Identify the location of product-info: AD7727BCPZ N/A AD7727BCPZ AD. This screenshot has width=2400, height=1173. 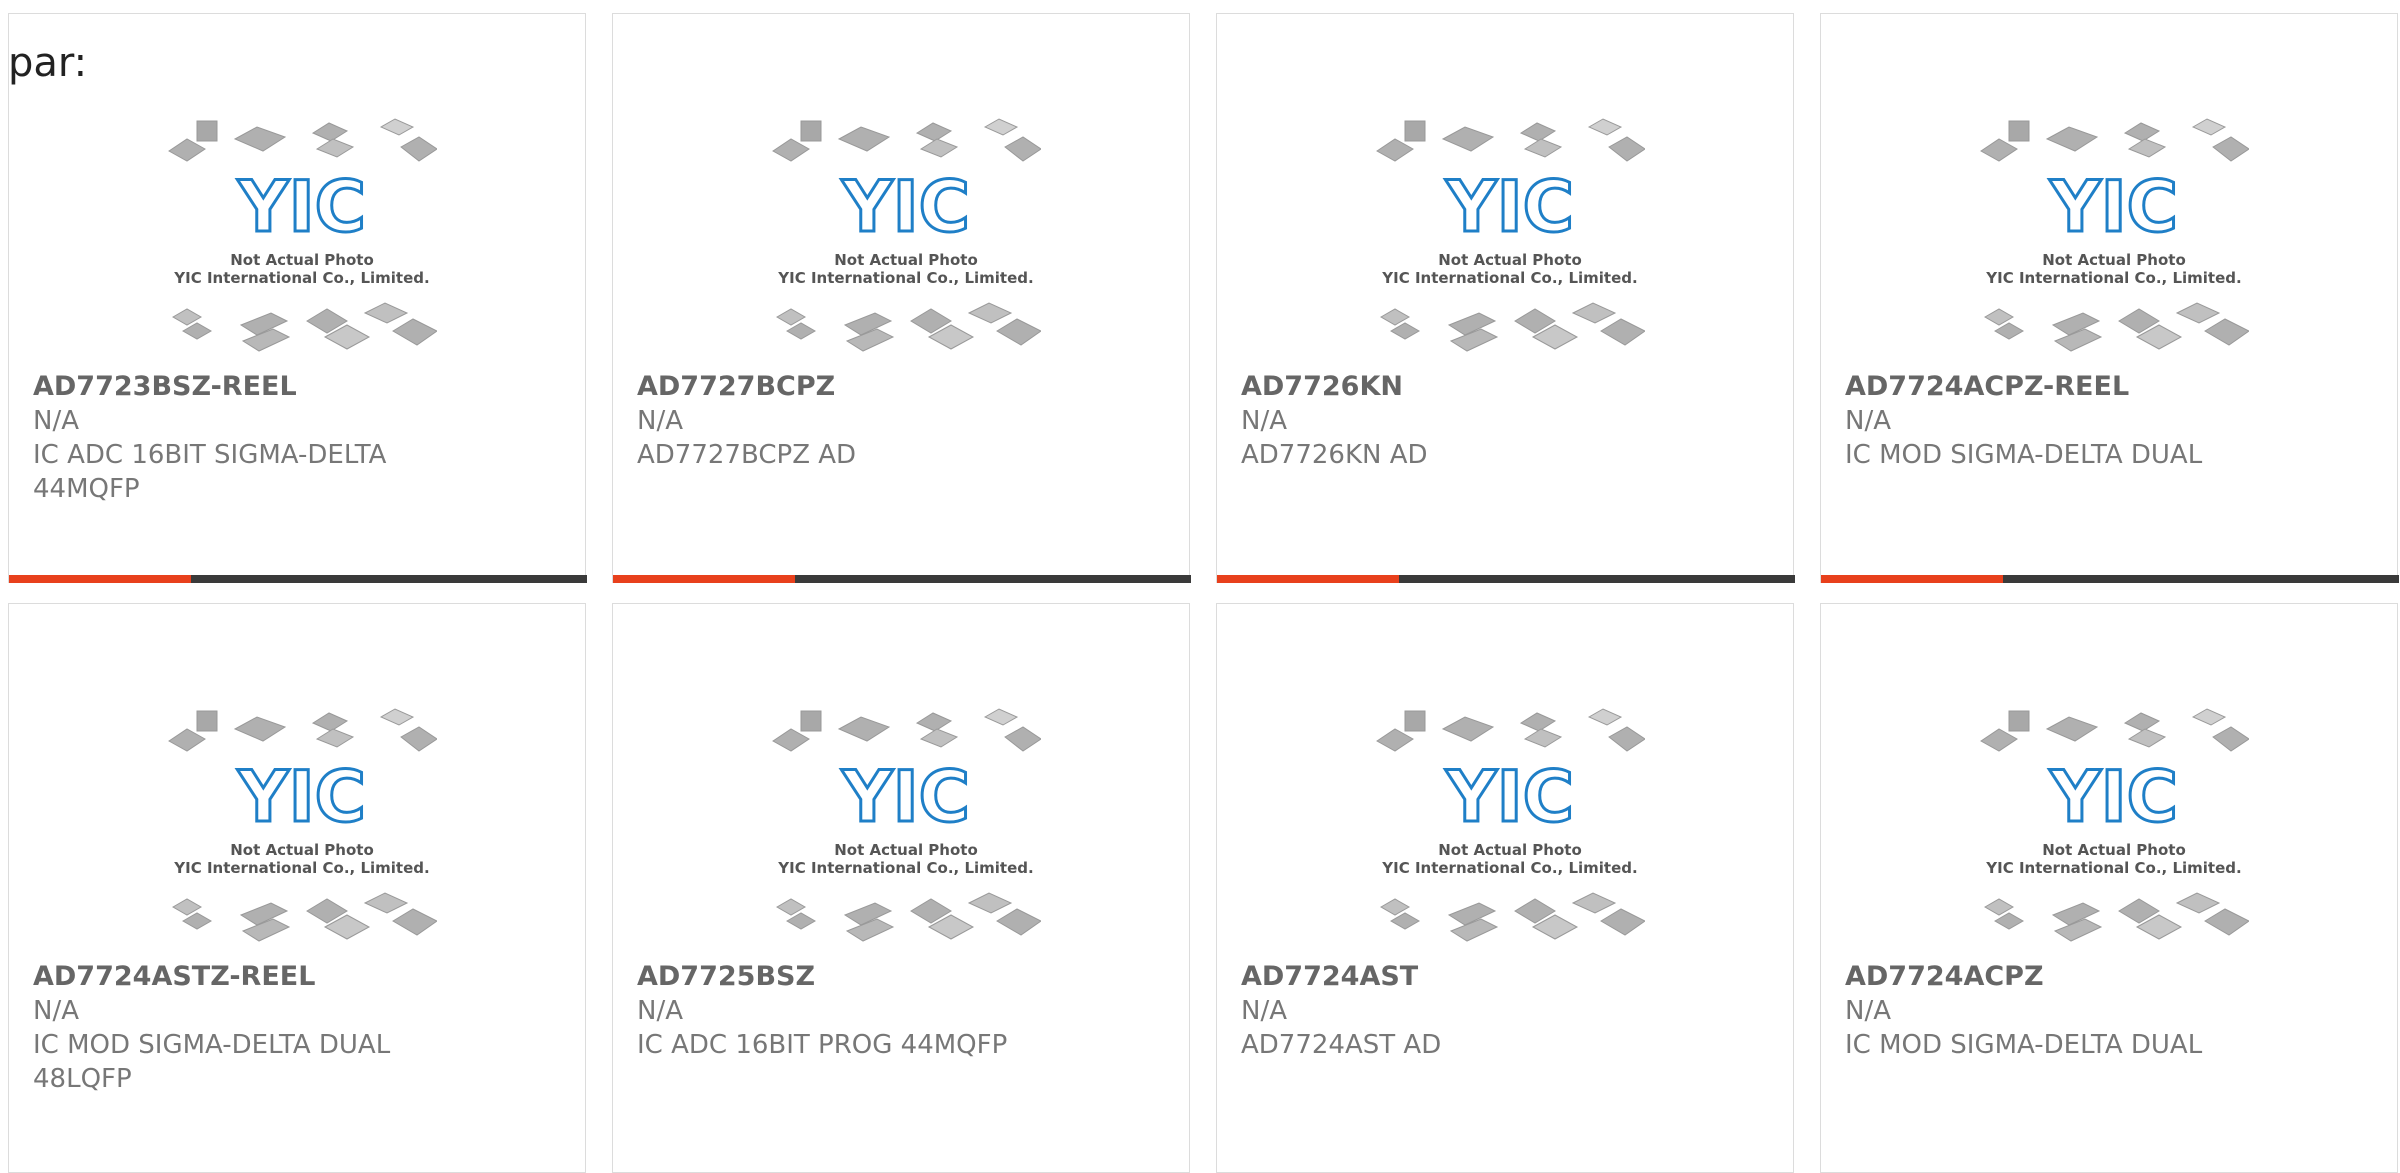
(897, 421).